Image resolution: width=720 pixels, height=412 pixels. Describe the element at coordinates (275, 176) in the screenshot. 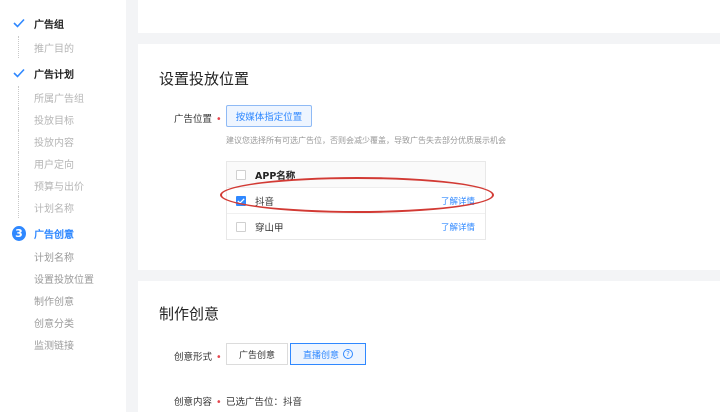

I see `column-header: APP名称` at that location.